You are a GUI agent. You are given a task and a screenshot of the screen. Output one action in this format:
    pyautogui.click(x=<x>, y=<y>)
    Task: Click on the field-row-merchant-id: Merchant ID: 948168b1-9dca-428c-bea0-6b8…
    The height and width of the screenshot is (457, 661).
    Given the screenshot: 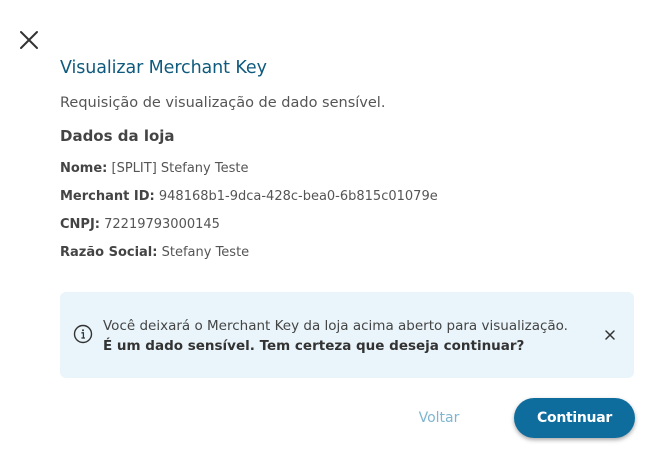 What is the action you would take?
    pyautogui.click(x=249, y=196)
    